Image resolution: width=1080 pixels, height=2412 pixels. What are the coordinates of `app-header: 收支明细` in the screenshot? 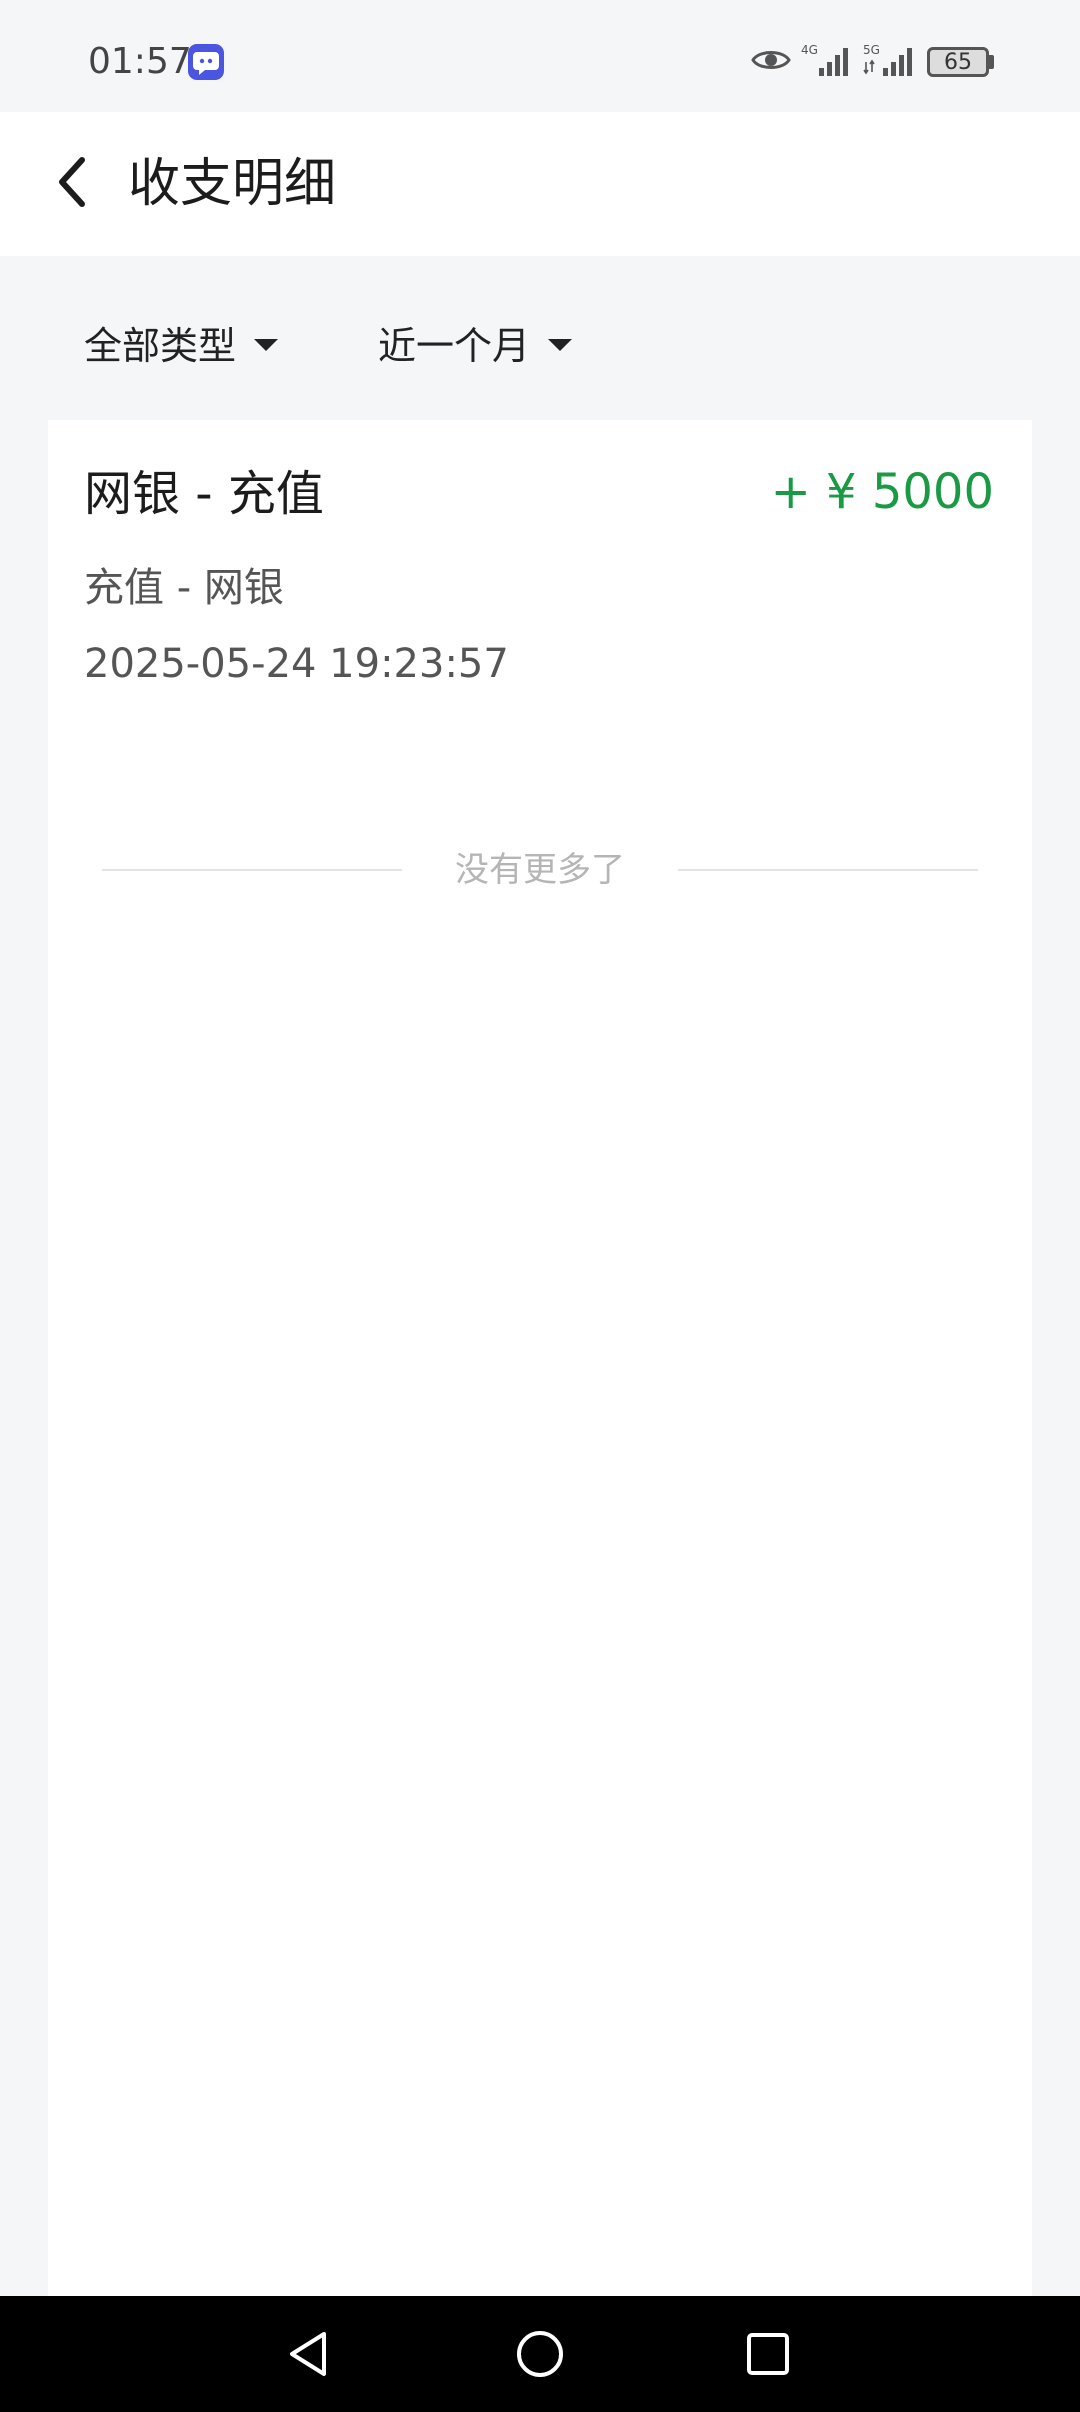 It's located at (540, 184).